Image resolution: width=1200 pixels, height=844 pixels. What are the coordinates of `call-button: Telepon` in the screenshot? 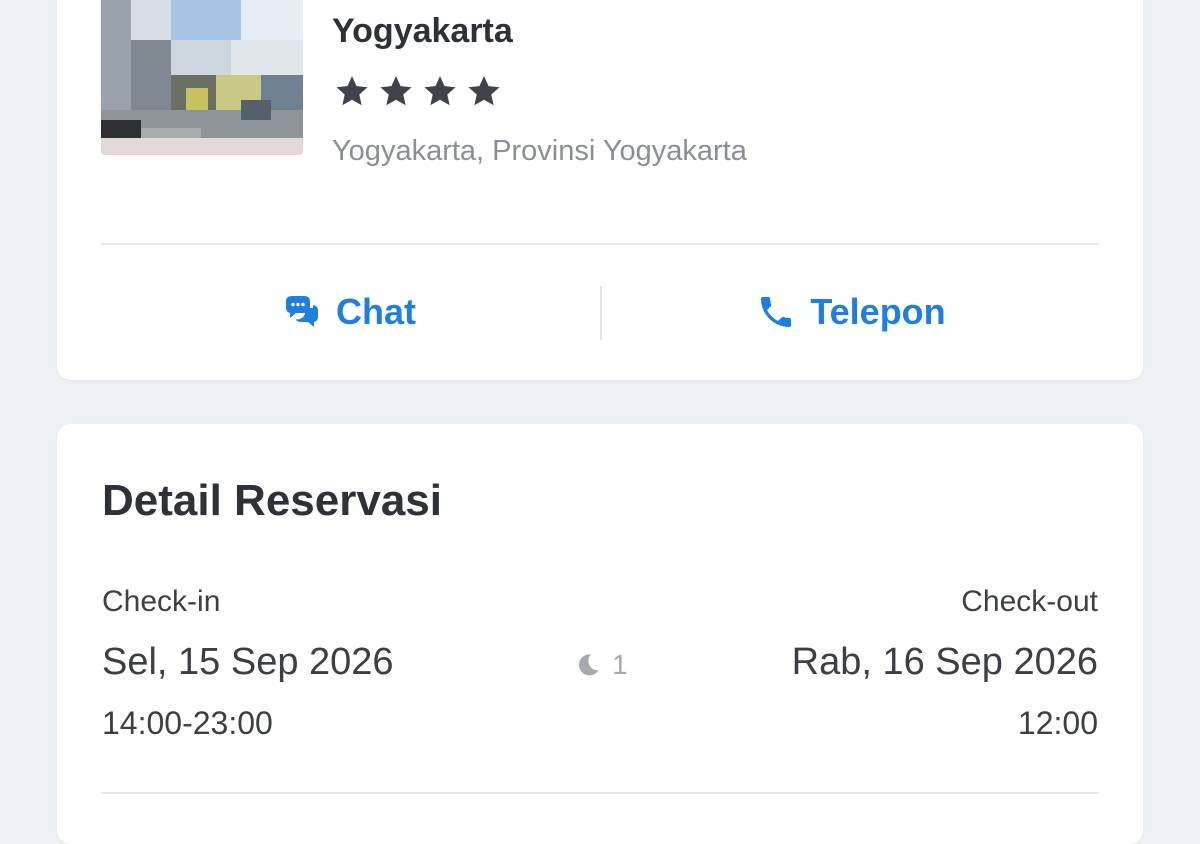 It's located at (851, 312).